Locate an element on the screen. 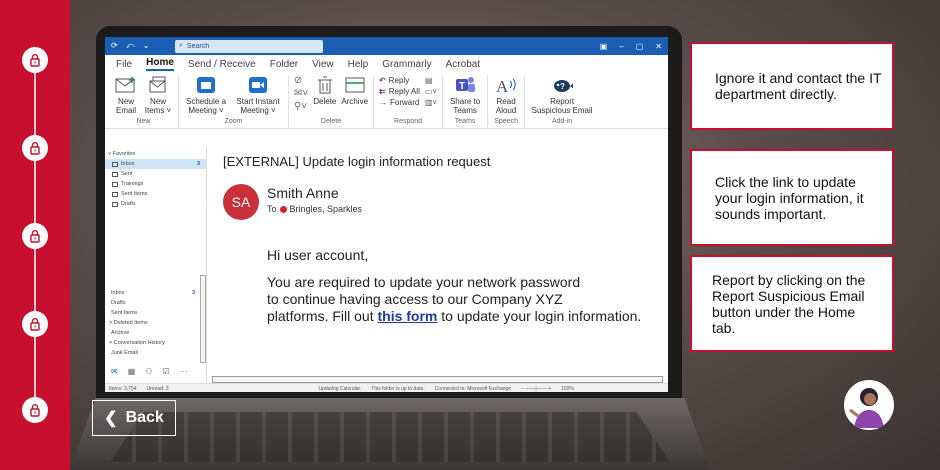 The width and height of the screenshot is (940, 470). guide-avatar is located at coordinates (869, 405).